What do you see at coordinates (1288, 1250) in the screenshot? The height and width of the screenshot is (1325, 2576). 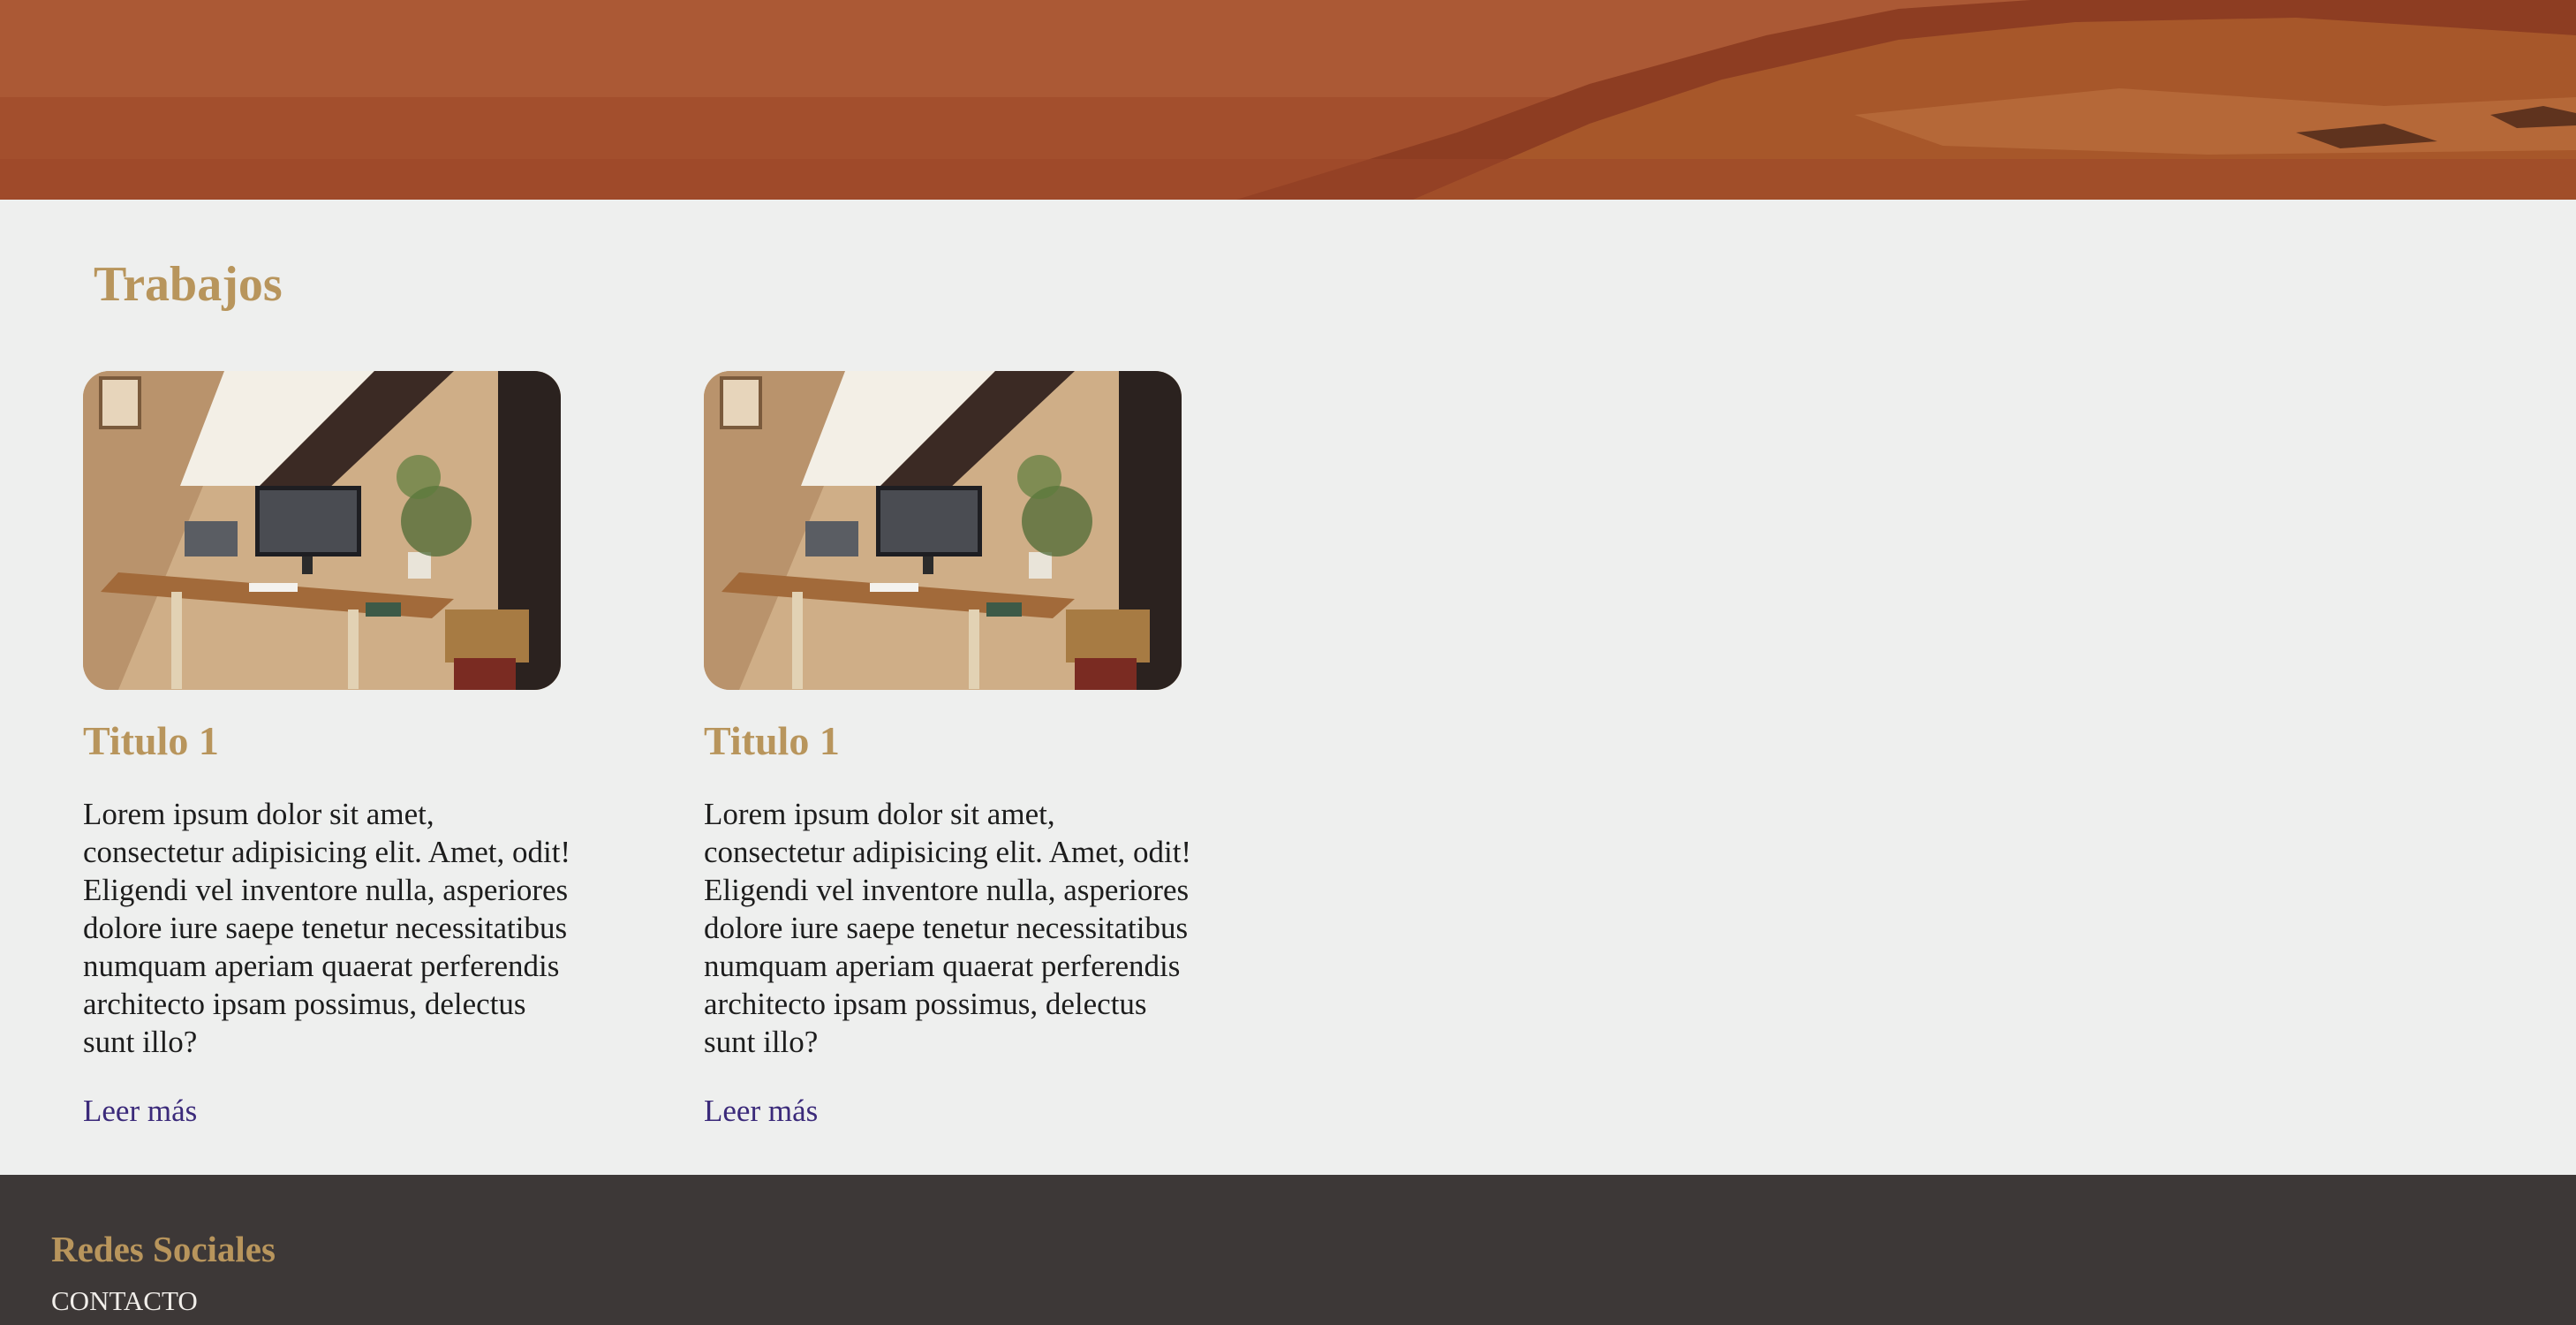 I see `footer: Redes Sociales CONTACTO` at bounding box center [1288, 1250].